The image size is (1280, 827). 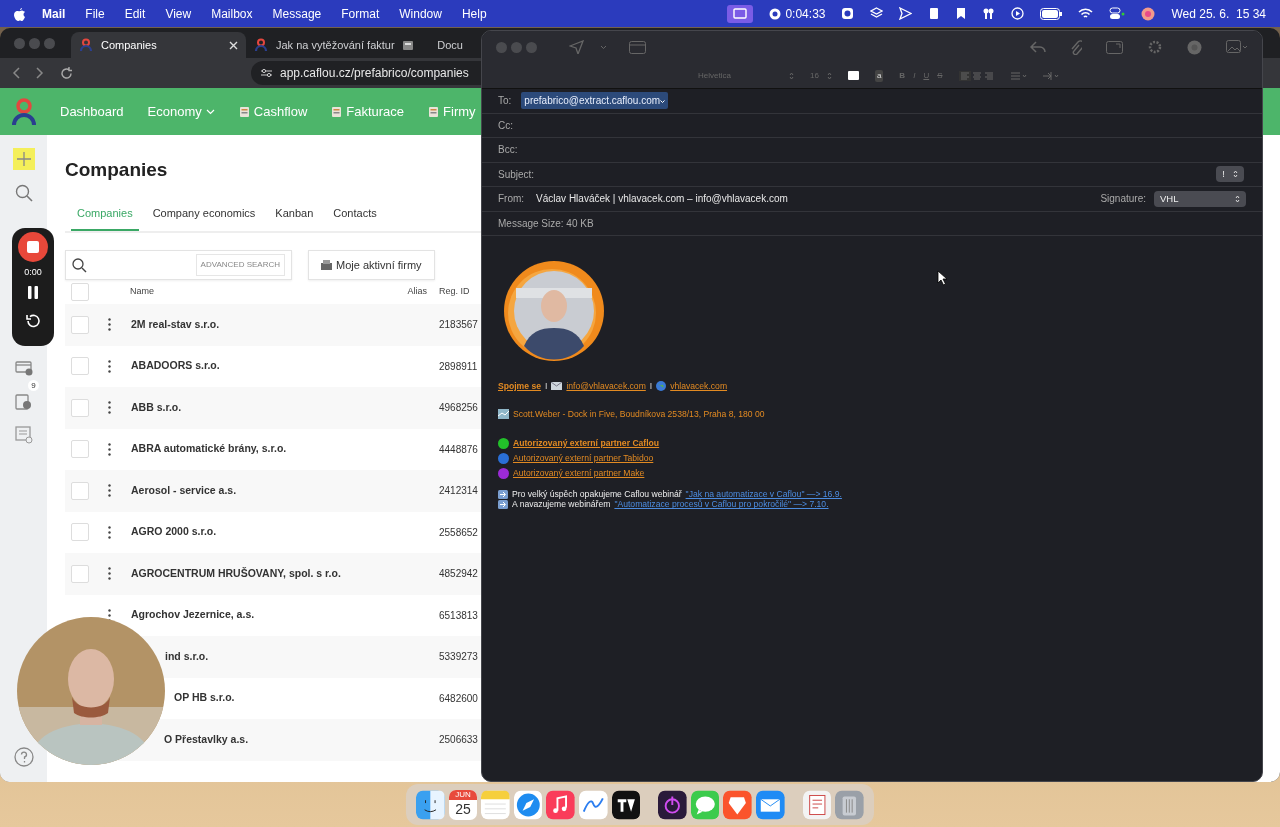 I want to click on highlight-button: a, so click(x=879, y=75).